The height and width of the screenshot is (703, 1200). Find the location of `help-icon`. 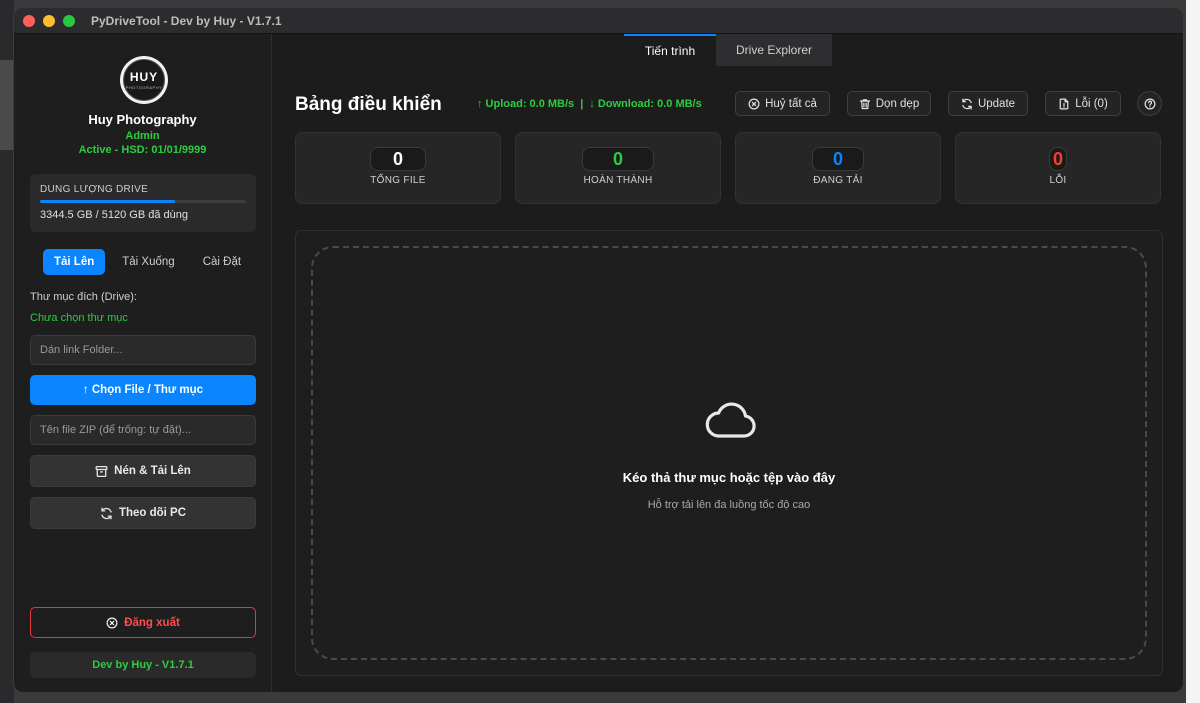

help-icon is located at coordinates (1150, 104).